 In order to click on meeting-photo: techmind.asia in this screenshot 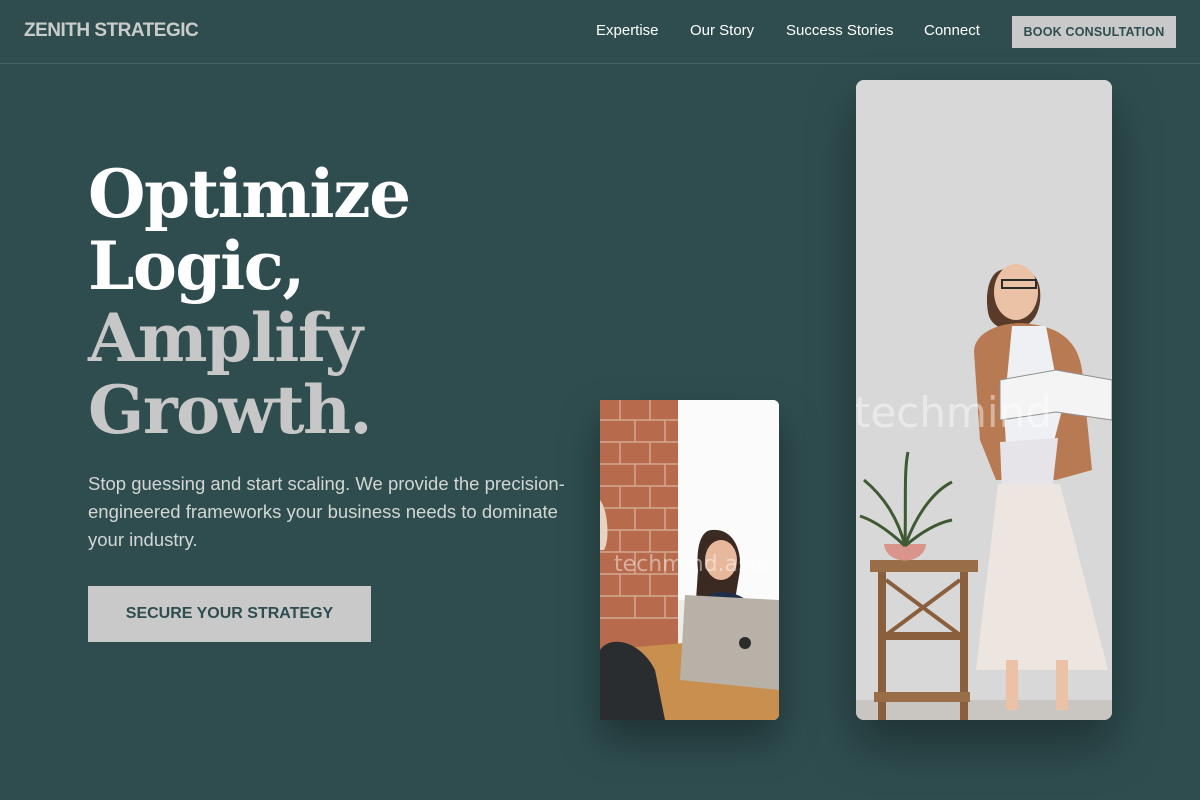, I will do `click(689, 560)`.